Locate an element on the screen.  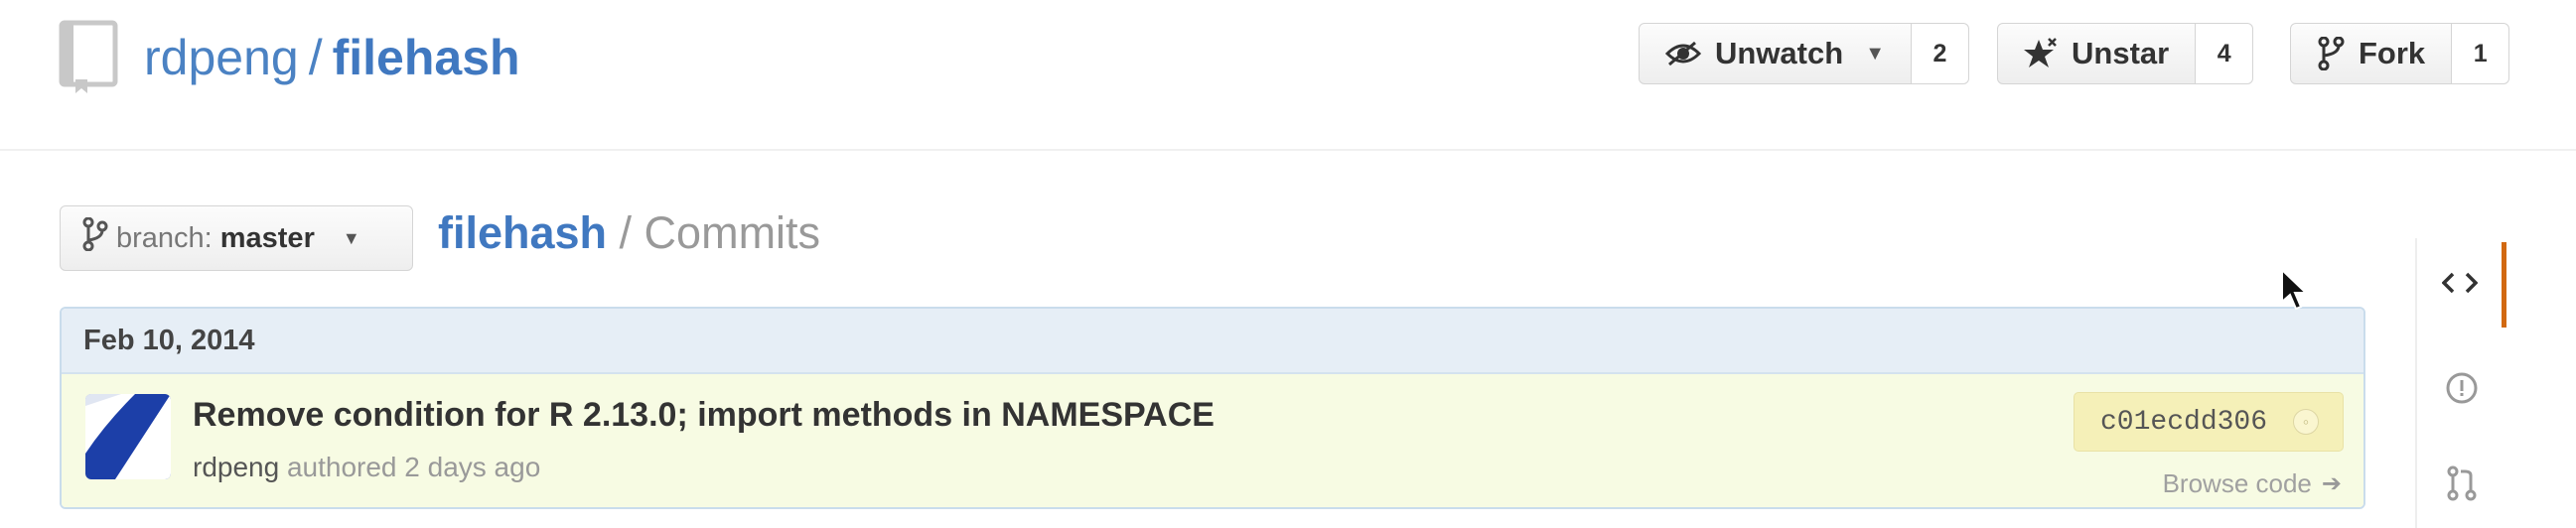
breadcrumb-repo-link: filehash is located at coordinates (522, 232).